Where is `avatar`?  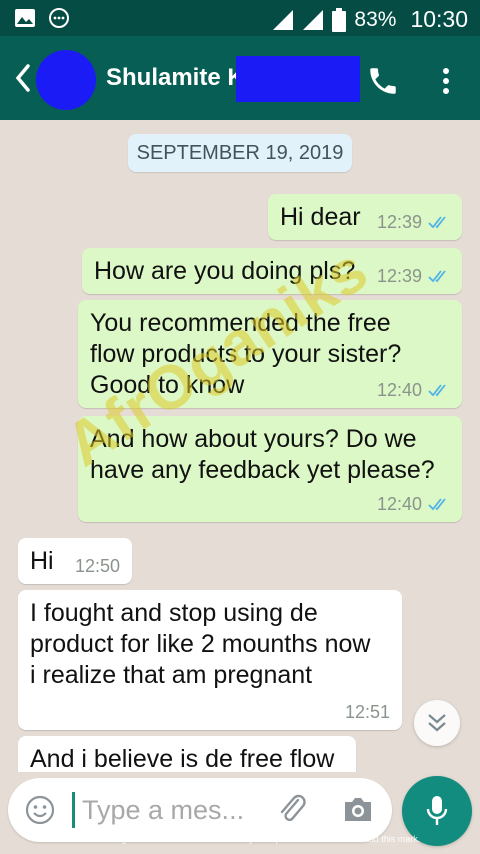 avatar is located at coordinates (66, 80).